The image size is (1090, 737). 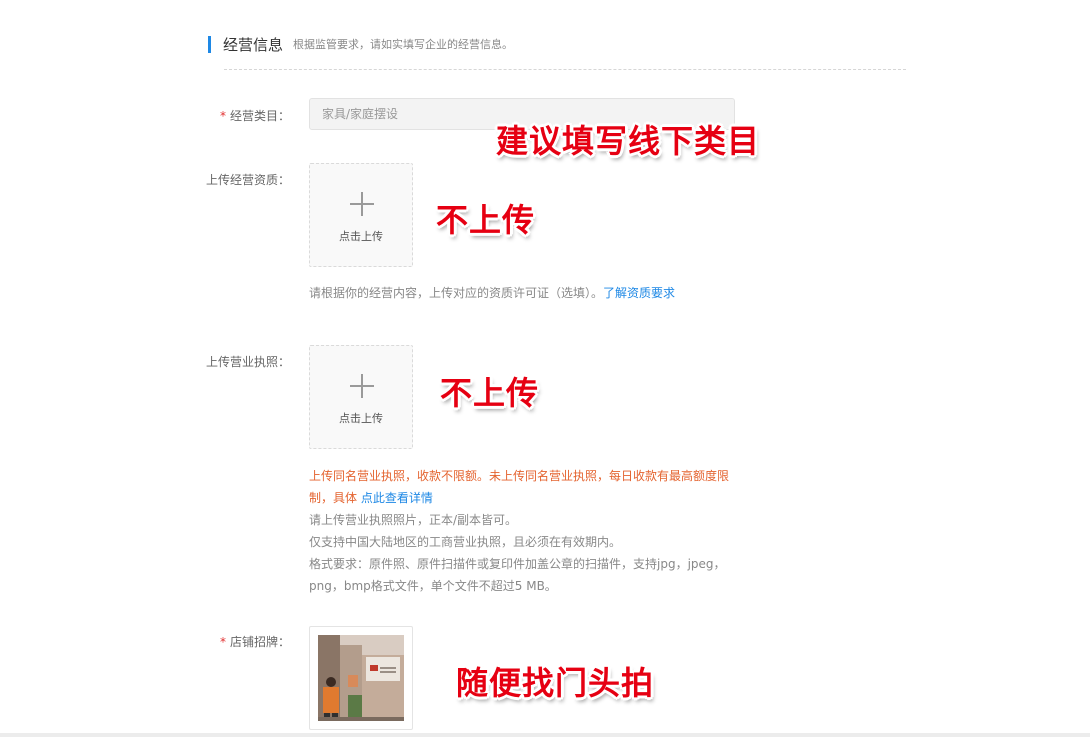 I want to click on license-warning-line2: 制，具体 点此查看详情, so click(x=529, y=498).